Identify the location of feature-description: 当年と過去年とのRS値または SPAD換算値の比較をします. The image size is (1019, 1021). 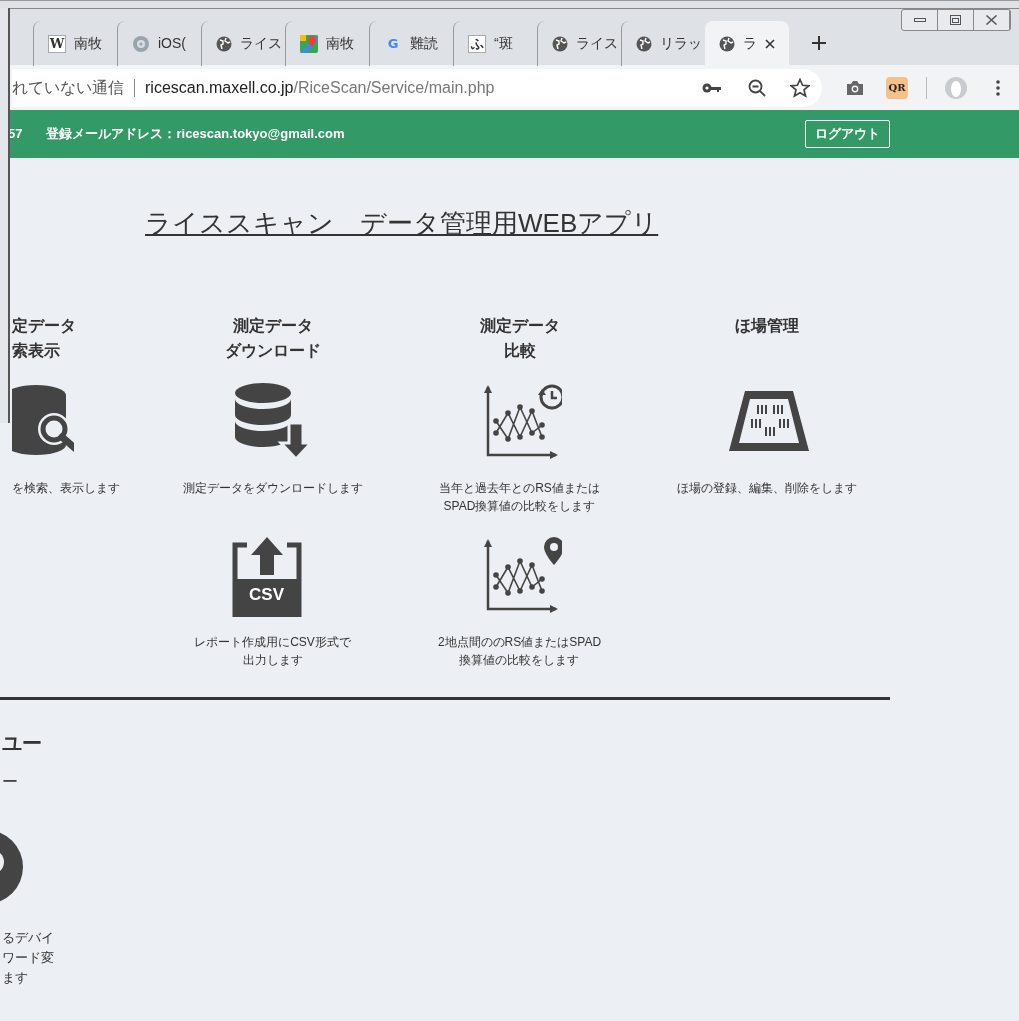
(519, 497).